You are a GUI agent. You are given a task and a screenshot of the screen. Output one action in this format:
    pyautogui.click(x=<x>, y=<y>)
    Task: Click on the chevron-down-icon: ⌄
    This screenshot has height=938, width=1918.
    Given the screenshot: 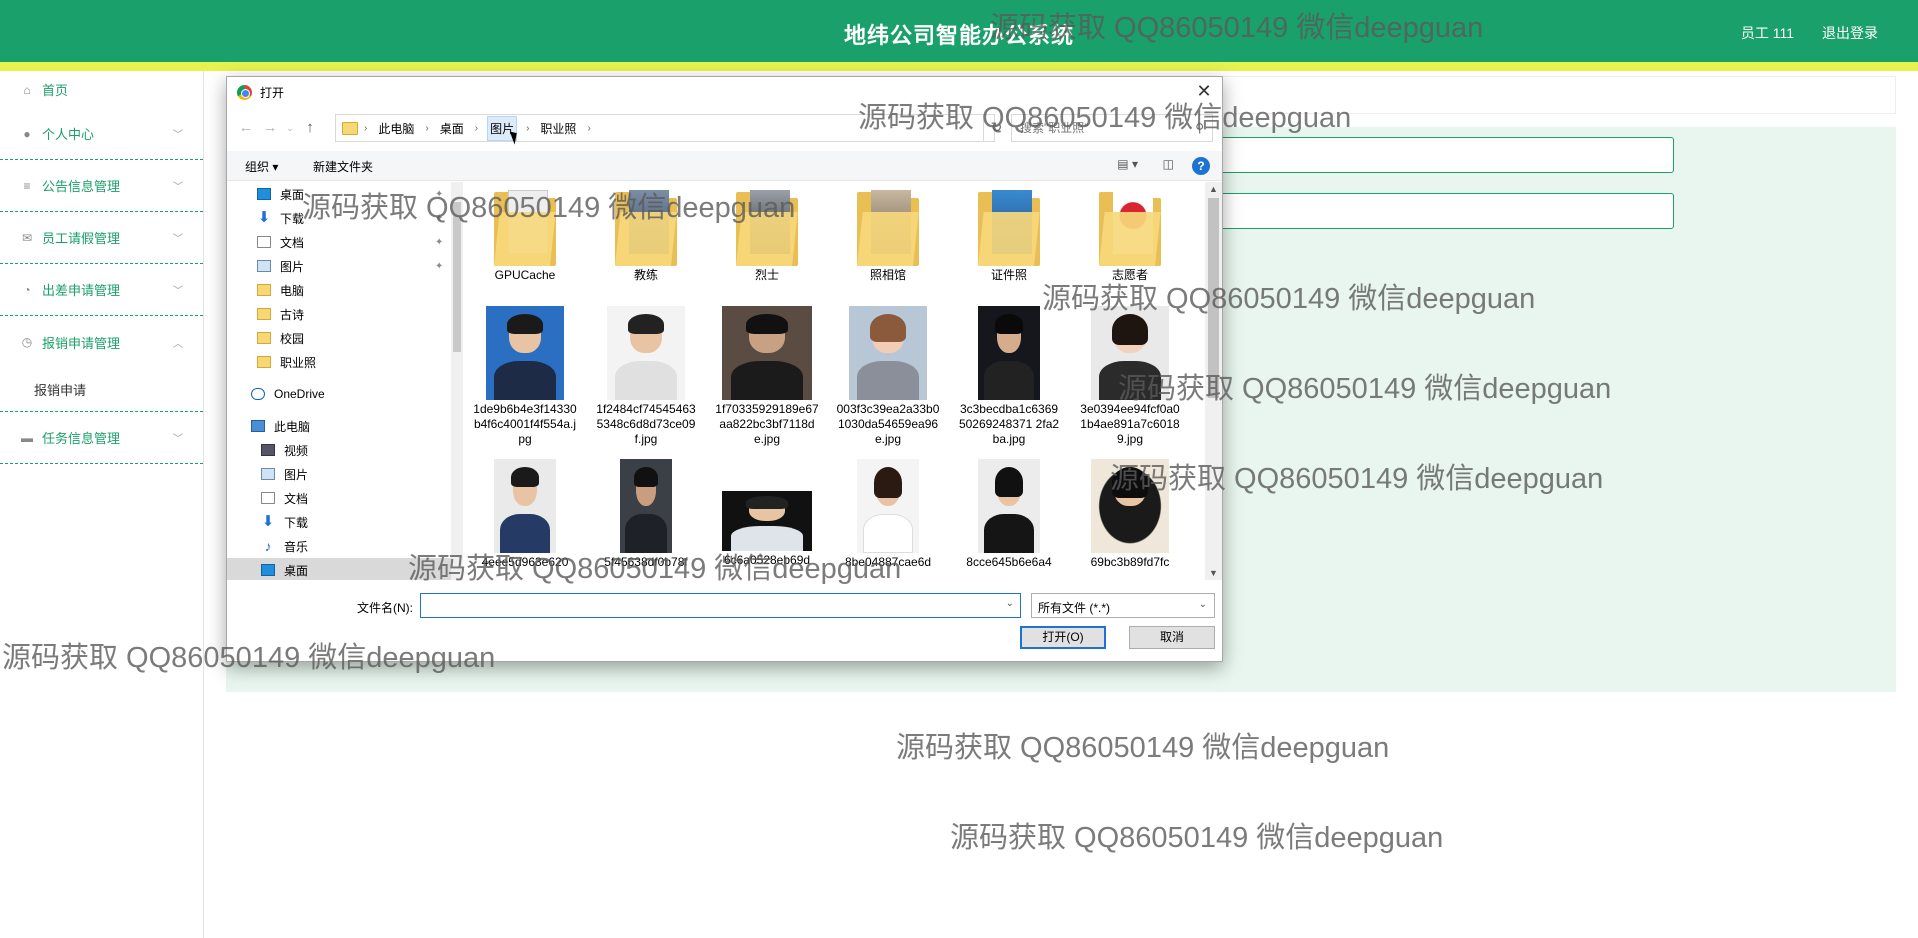 What is the action you would take?
    pyautogui.click(x=1010, y=603)
    